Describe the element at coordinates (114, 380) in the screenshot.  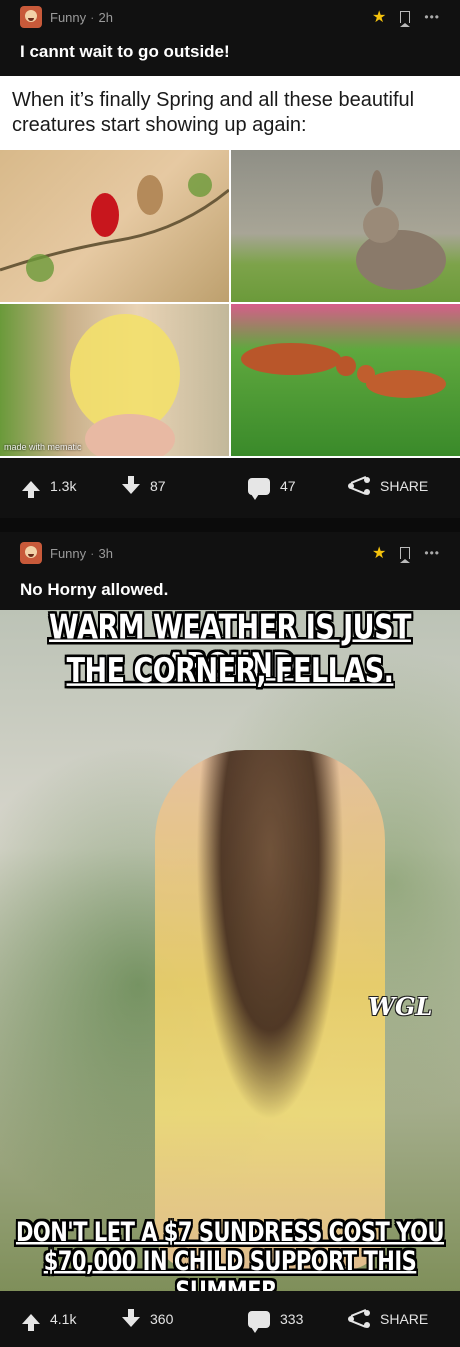
I see `sundress-photo: made with mematic` at that location.